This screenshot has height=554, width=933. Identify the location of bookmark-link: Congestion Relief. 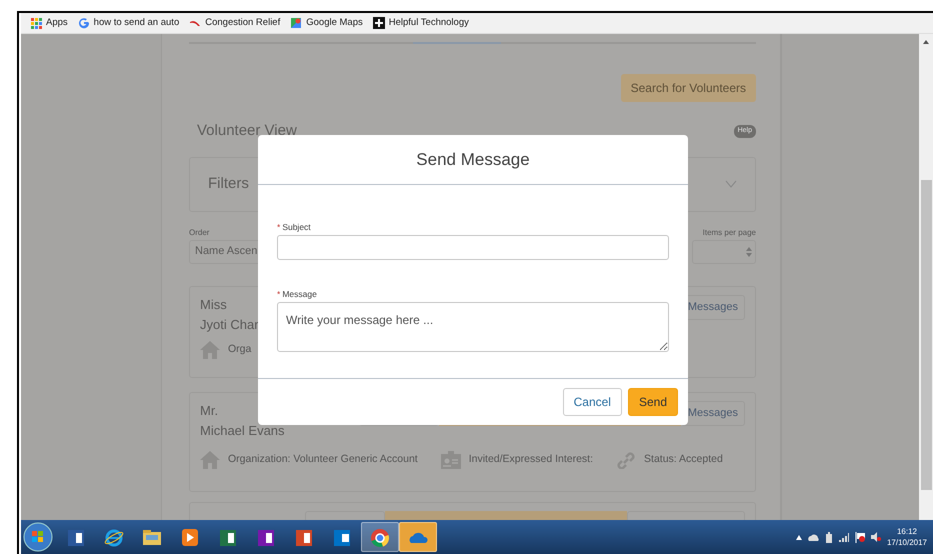
(242, 23).